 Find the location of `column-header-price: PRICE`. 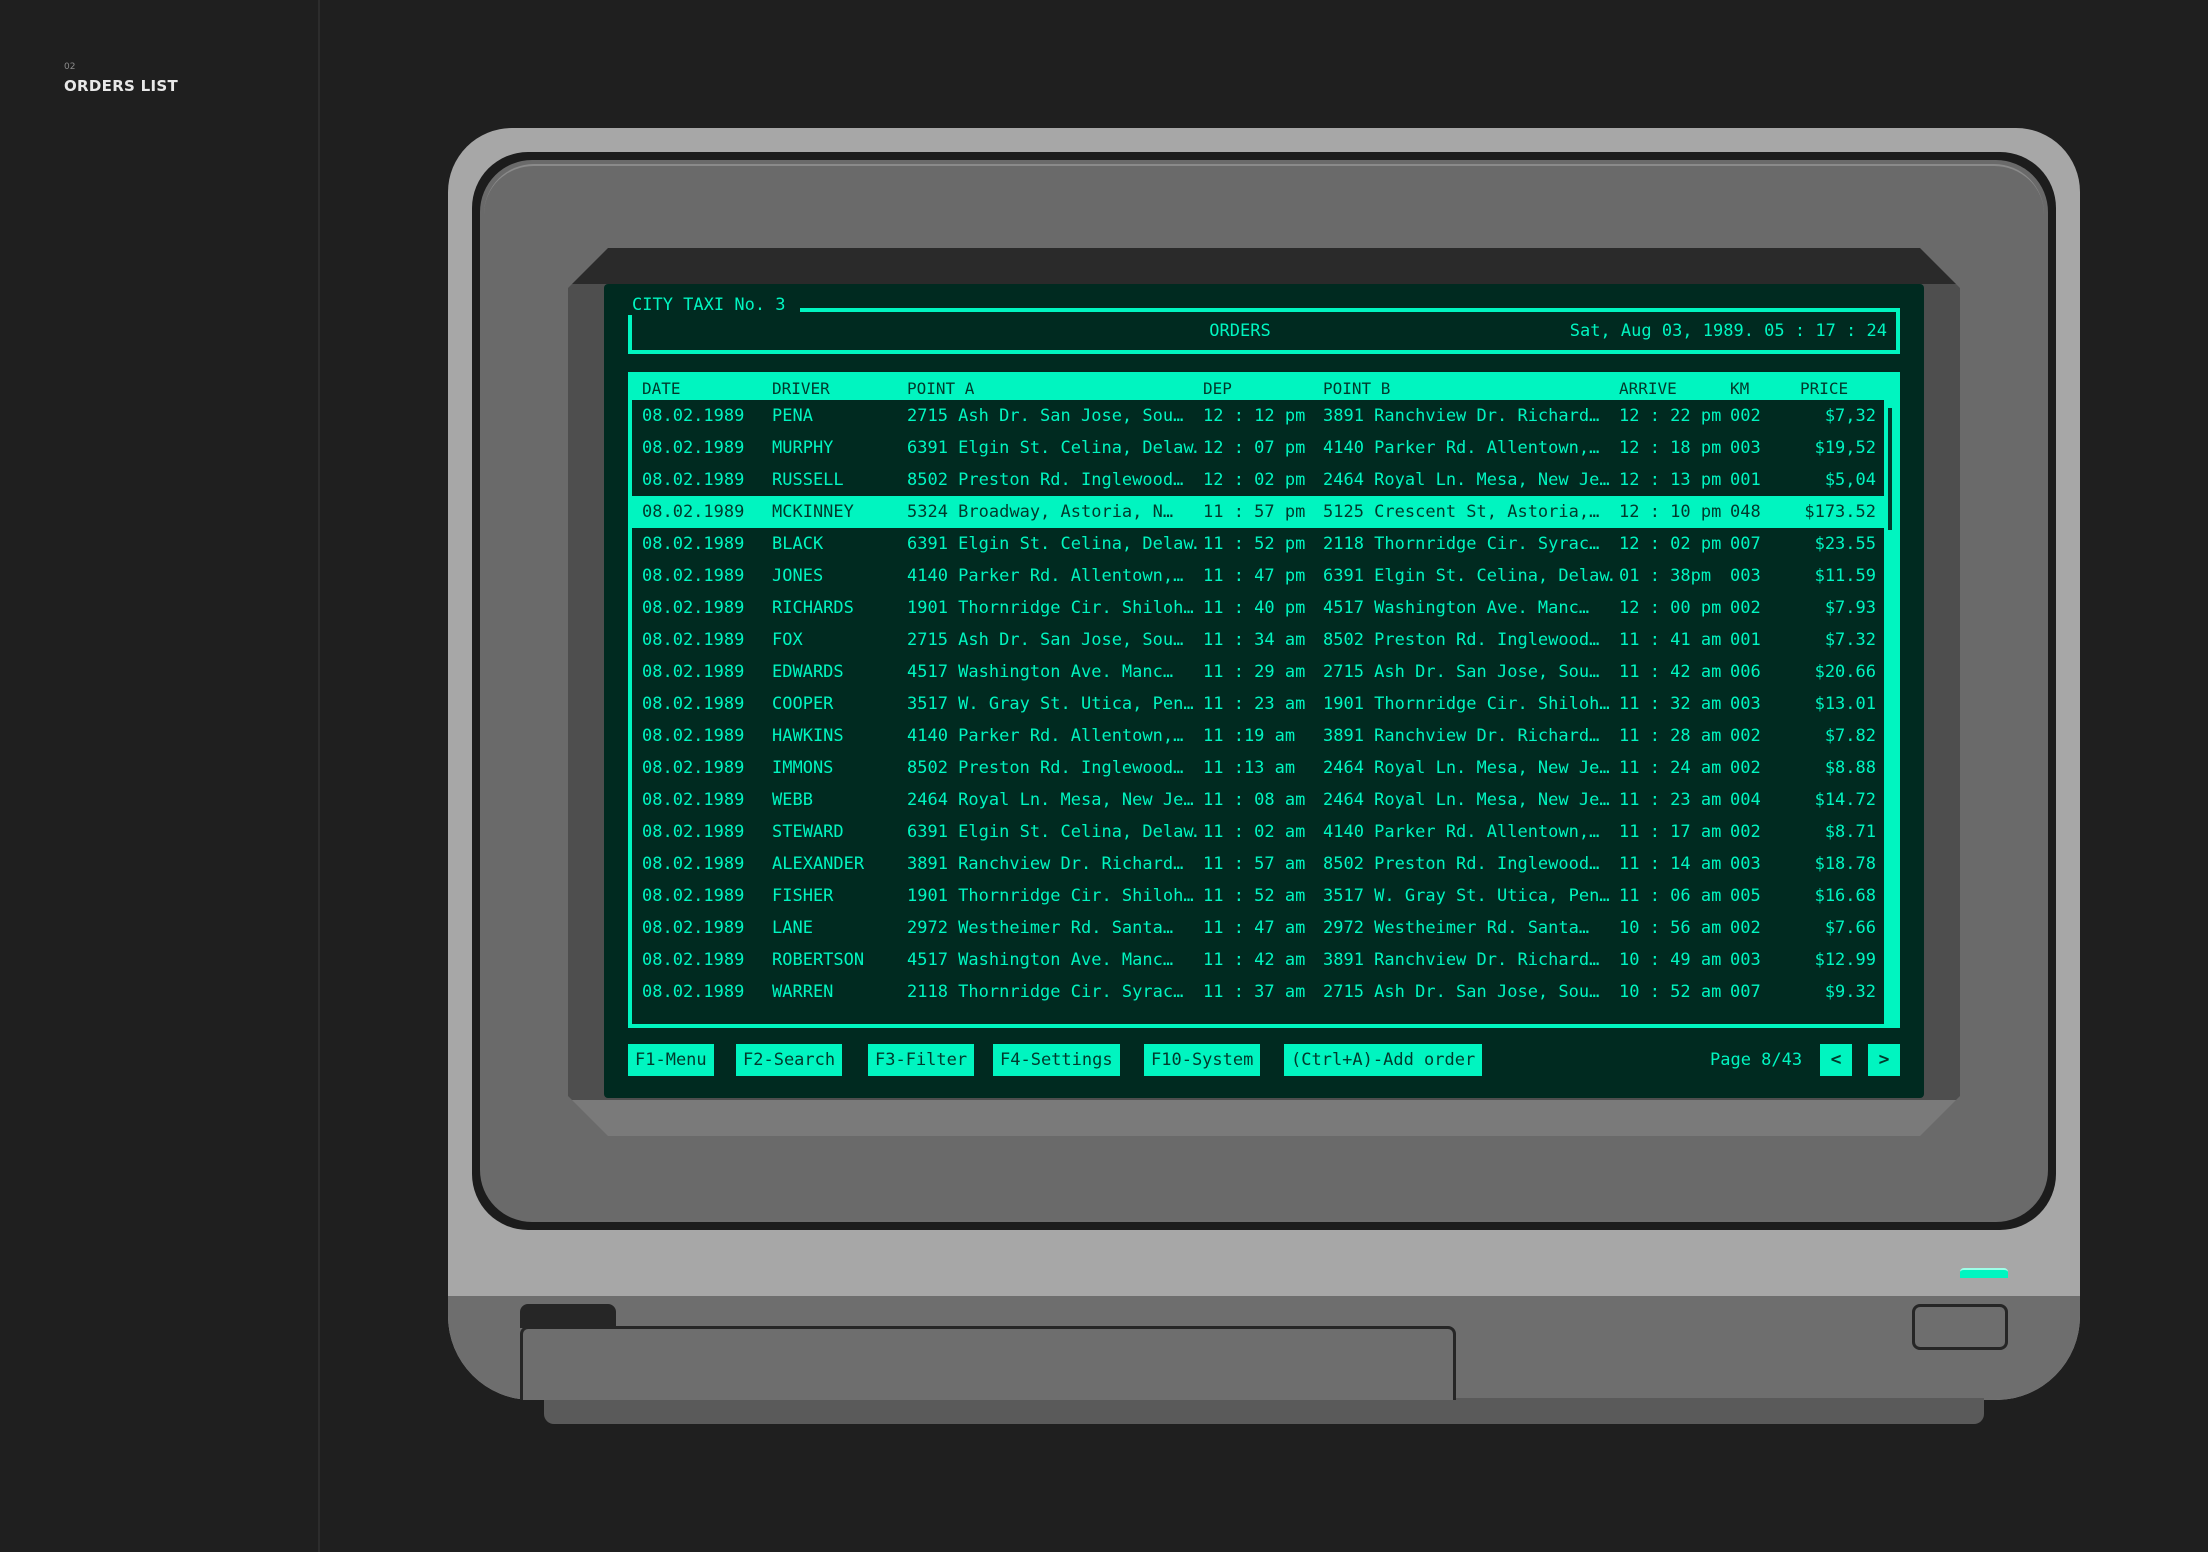

column-header-price: PRICE is located at coordinates (1824, 389).